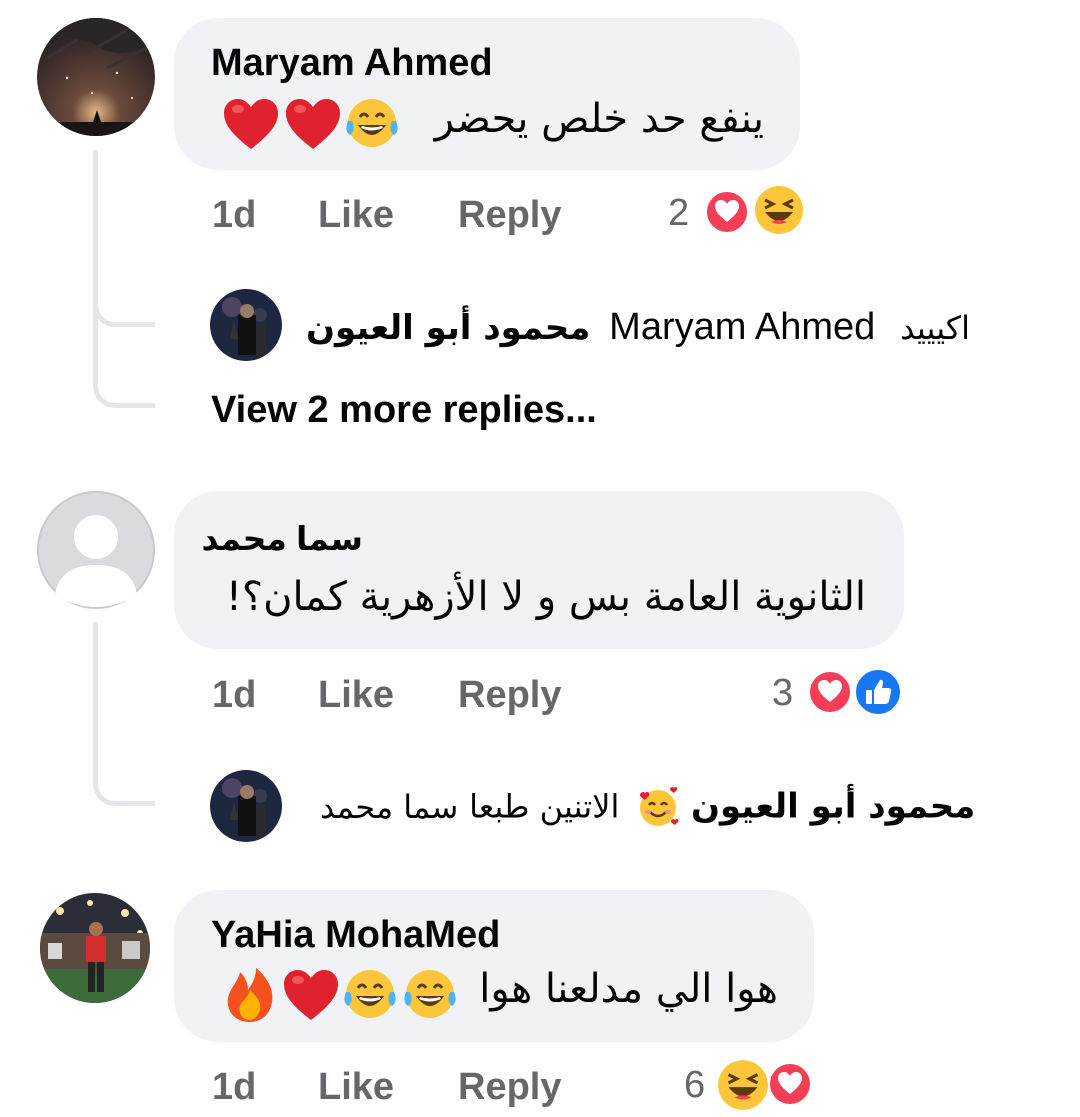 The image size is (1080, 1117). What do you see at coordinates (352, 63) in the screenshot?
I see `comment-author: Maryam Ahmed` at bounding box center [352, 63].